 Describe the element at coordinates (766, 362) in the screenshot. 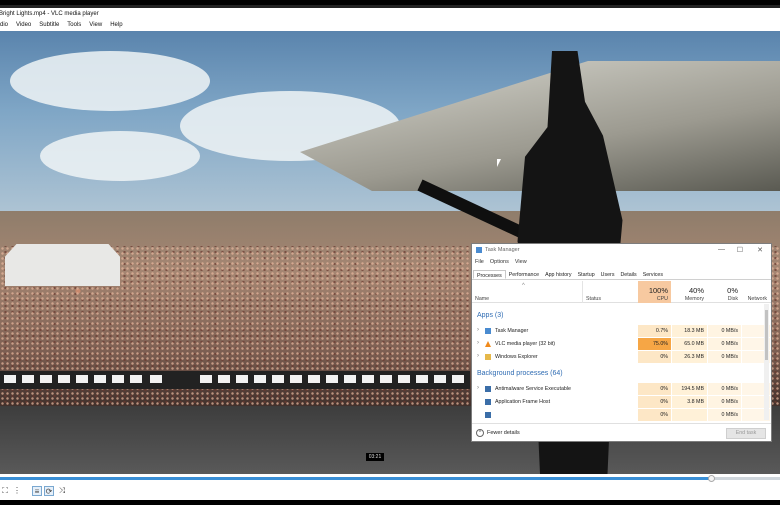

I see `process-table-scrollbar` at that location.